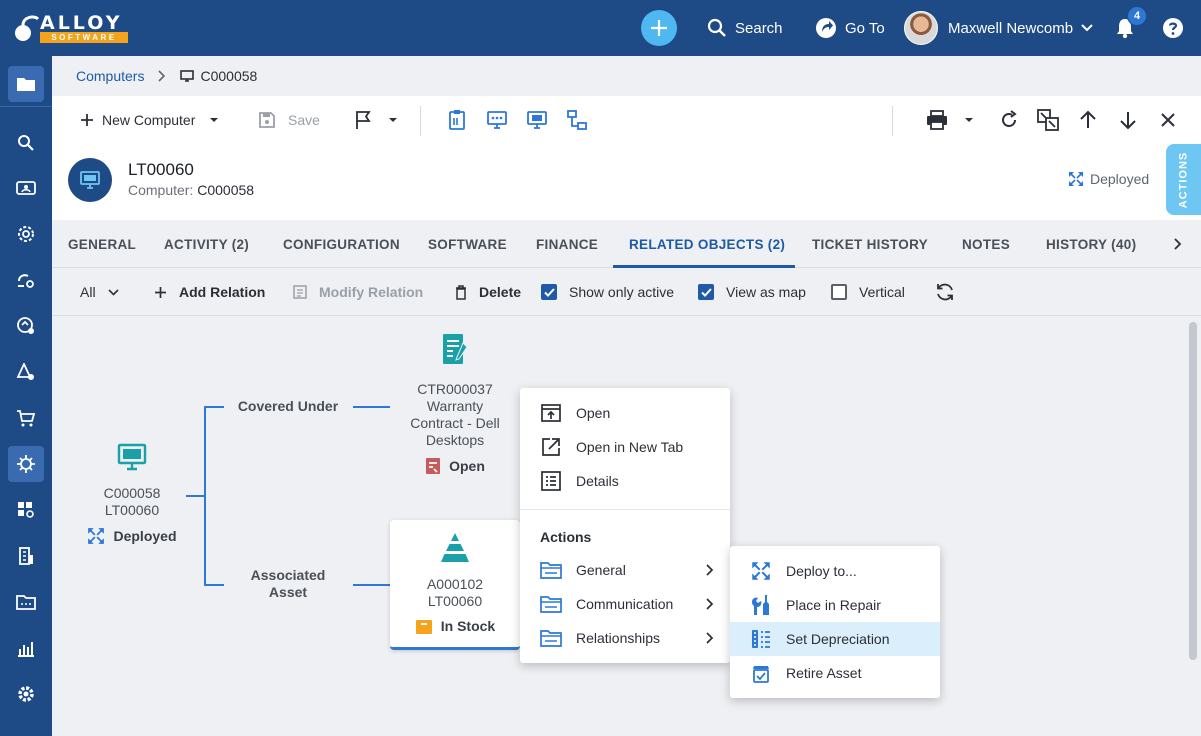  What do you see at coordinates (289, 120) in the screenshot?
I see `save-button: Save` at bounding box center [289, 120].